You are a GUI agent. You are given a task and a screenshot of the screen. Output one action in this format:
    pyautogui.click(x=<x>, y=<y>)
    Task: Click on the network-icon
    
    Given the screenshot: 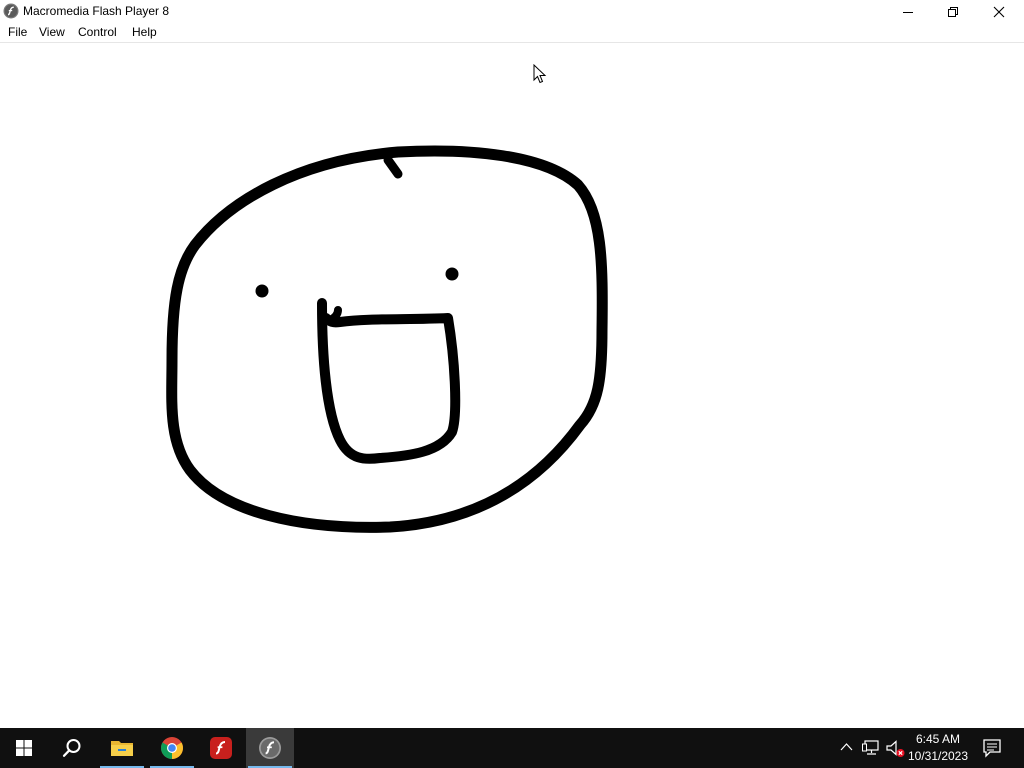 What is the action you would take?
    pyautogui.click(x=871, y=748)
    